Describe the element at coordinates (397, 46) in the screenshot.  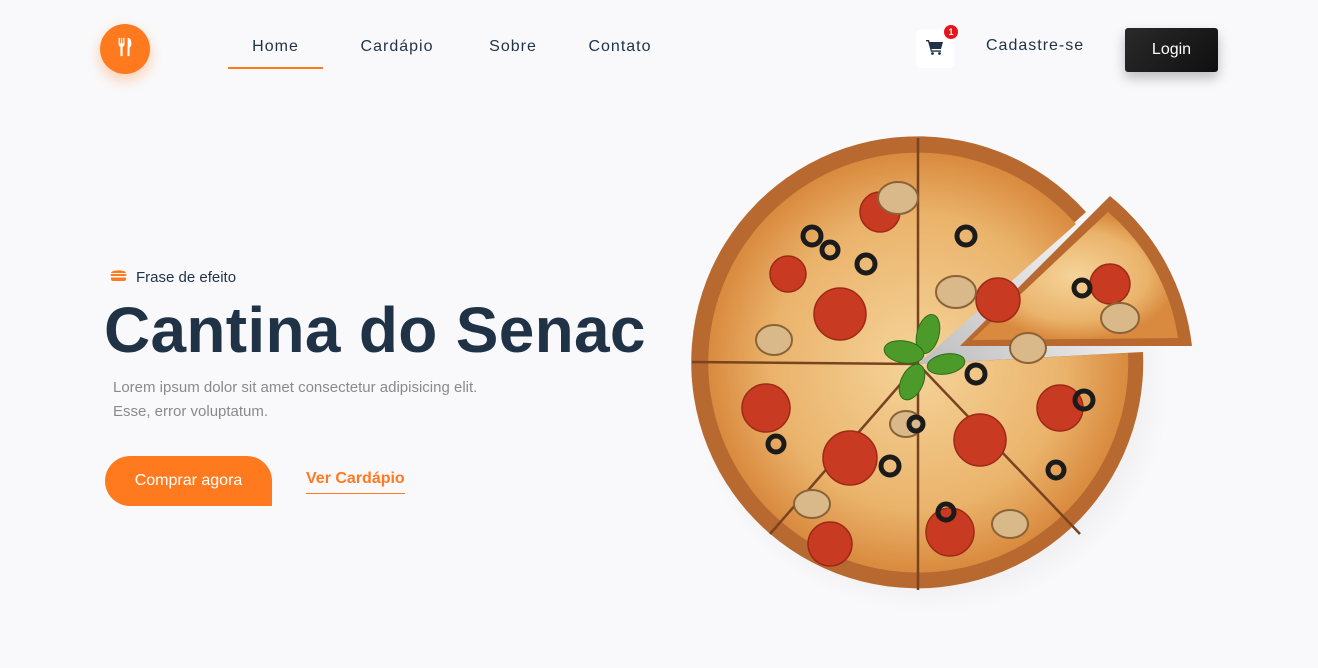
I see `nav-cardapio: Cardápio` at that location.